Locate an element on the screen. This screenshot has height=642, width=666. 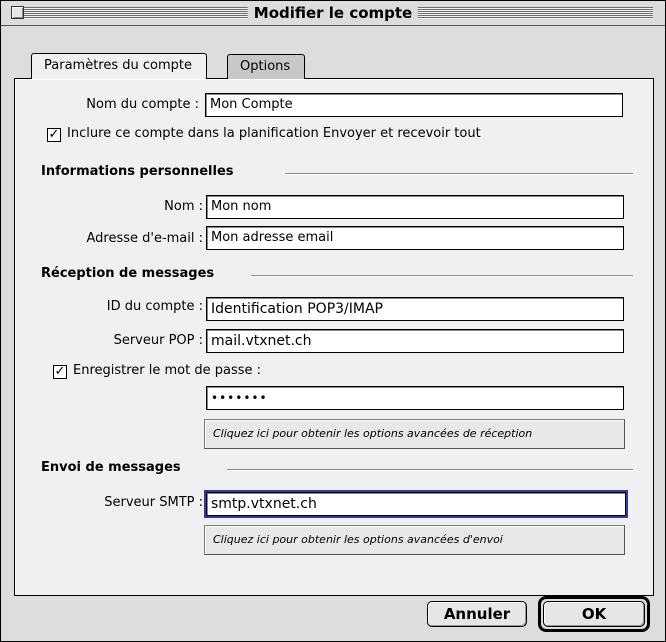
account-id-field: Identification POP3/IMAP is located at coordinates (415, 309).